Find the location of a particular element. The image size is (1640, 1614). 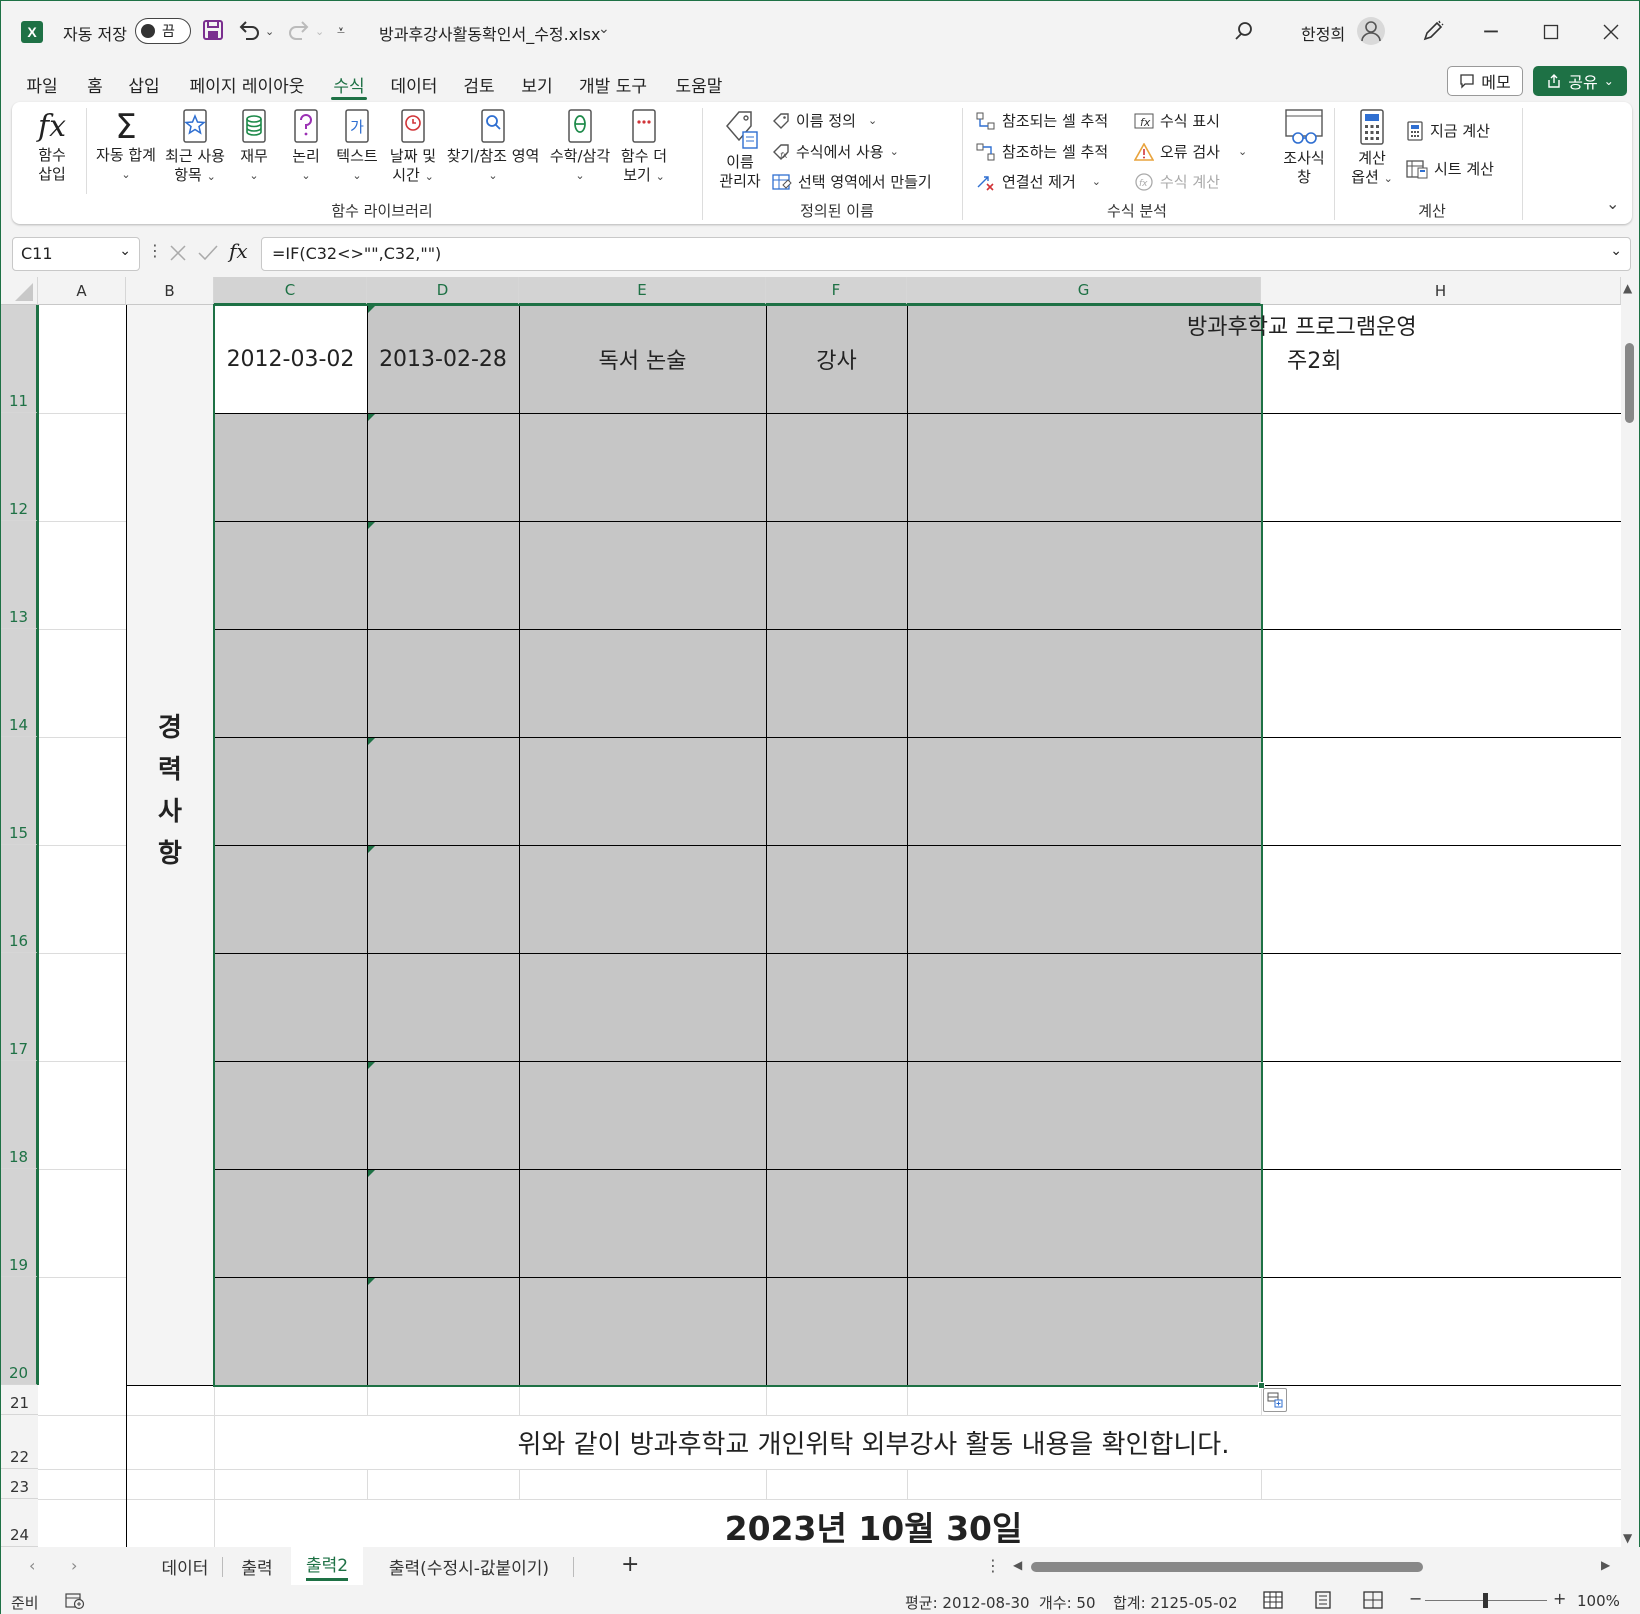

calculate-now-button: 지금 계산 is located at coordinates (1448, 130).